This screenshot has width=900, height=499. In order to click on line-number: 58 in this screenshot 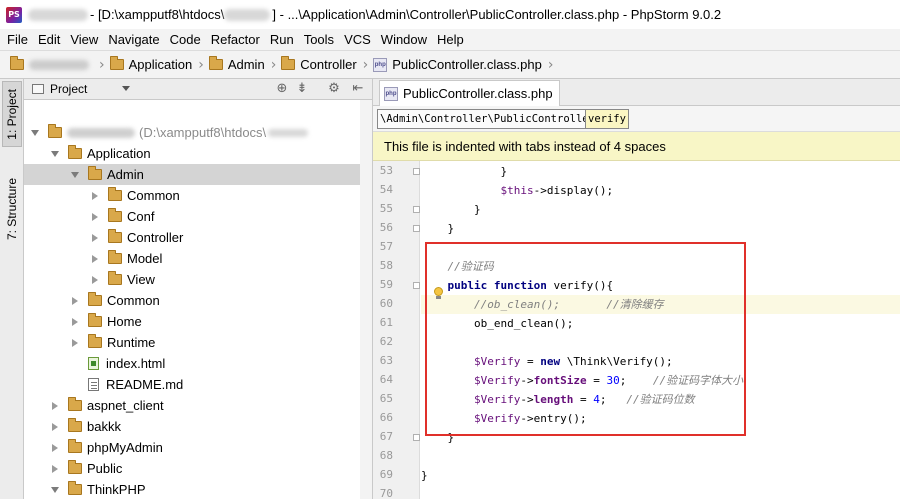, I will do `click(386, 265)`.